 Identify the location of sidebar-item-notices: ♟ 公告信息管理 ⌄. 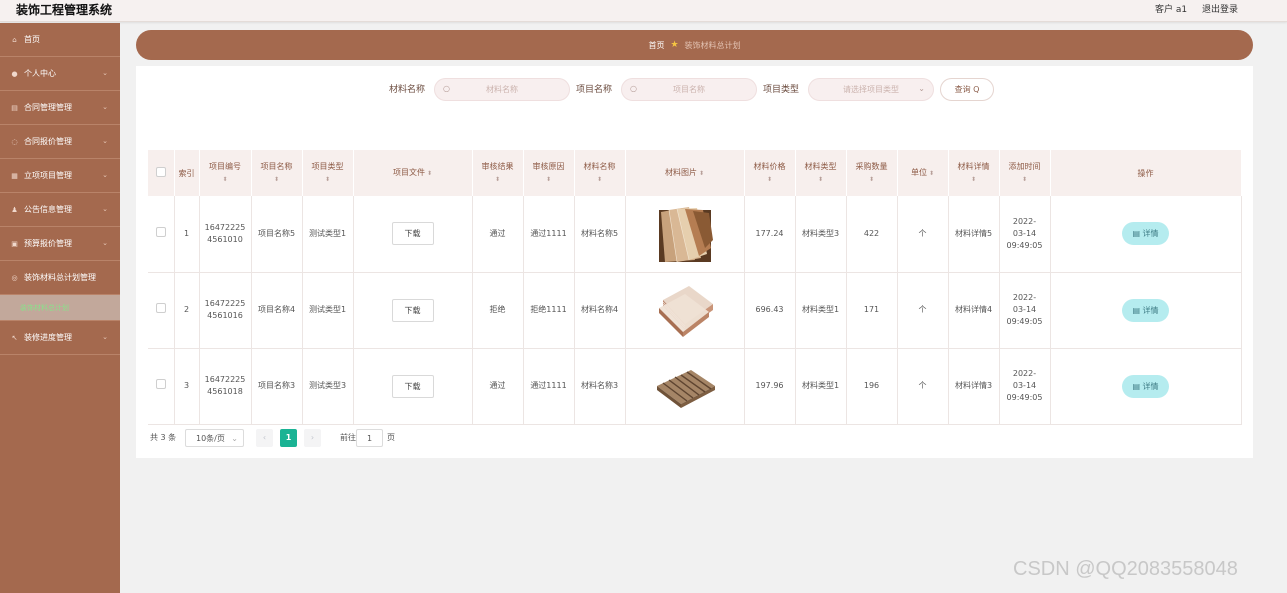
(60, 210).